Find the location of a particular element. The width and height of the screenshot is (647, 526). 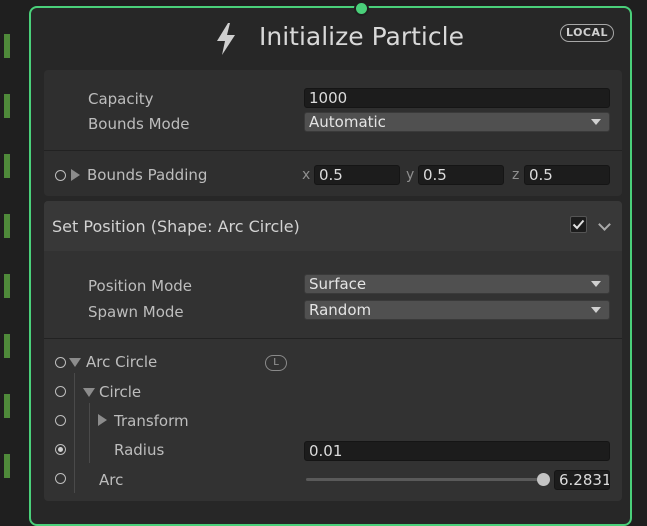

graph-edge-strip is located at coordinates (7, 254).